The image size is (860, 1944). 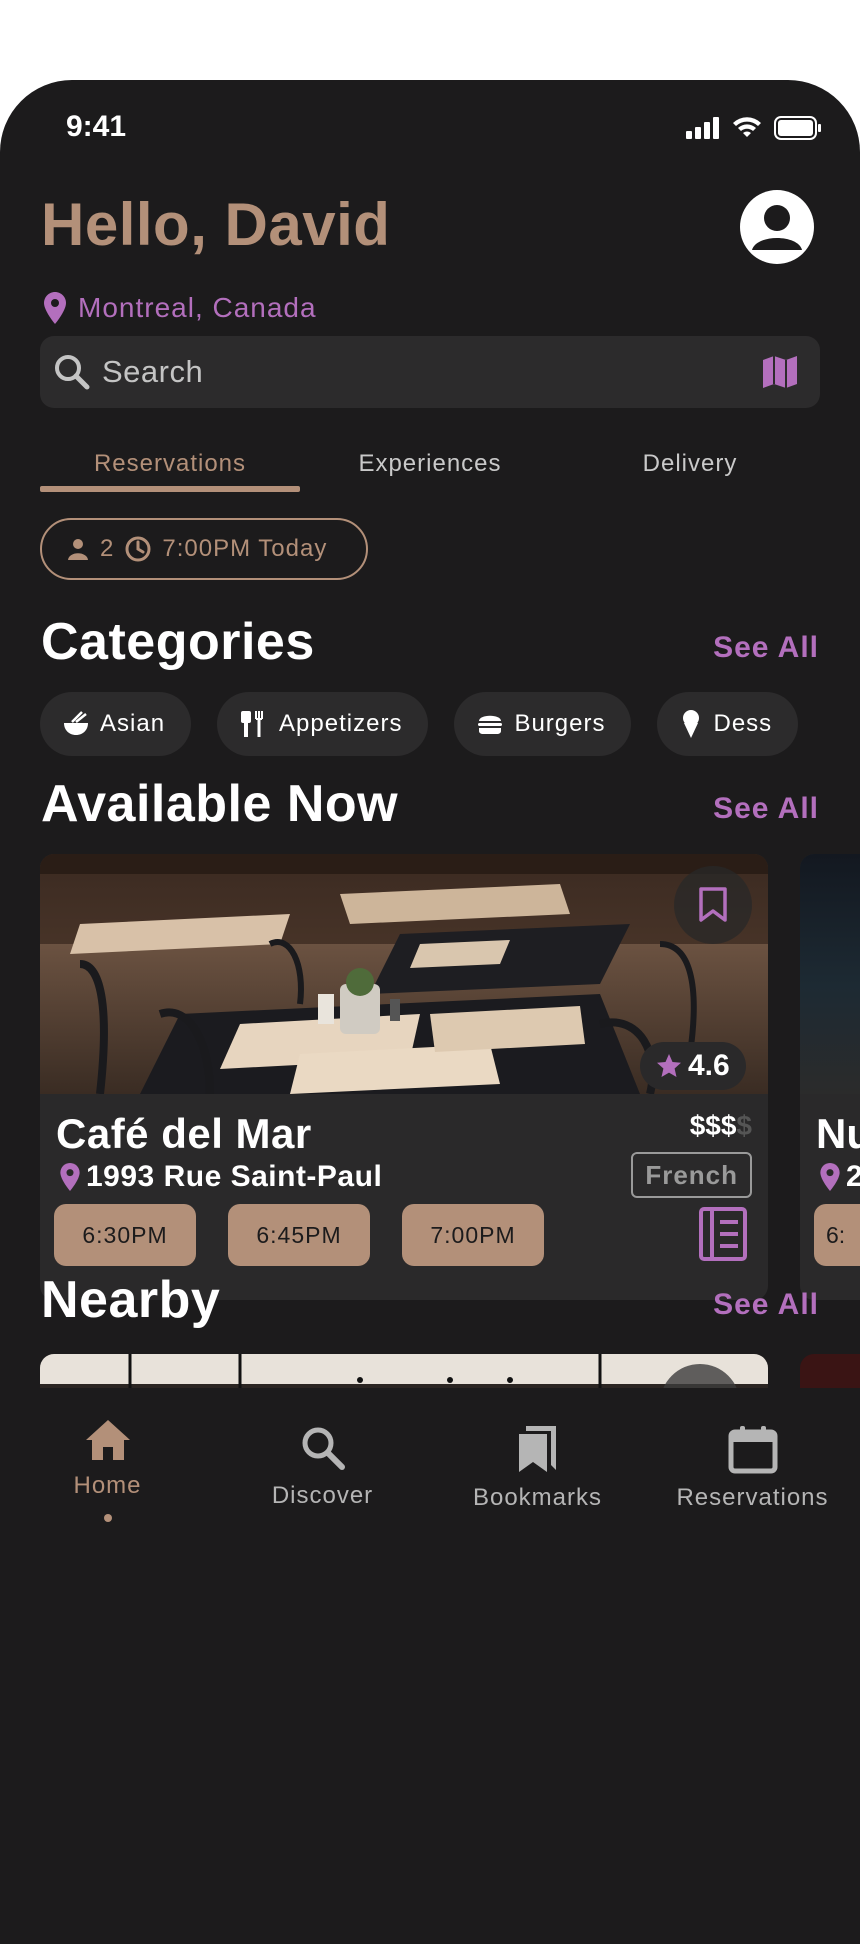 What do you see at coordinates (125, 1235) in the screenshot?
I see `time-slot-button: 6:30PM` at bounding box center [125, 1235].